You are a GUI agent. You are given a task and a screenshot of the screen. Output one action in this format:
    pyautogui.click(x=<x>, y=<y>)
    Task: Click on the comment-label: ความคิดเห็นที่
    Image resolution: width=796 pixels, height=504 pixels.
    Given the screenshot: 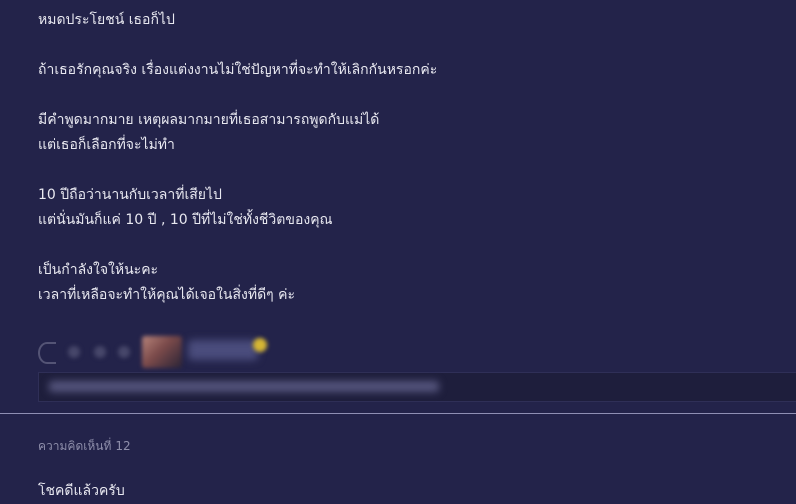 What is the action you would take?
    pyautogui.click(x=75, y=446)
    